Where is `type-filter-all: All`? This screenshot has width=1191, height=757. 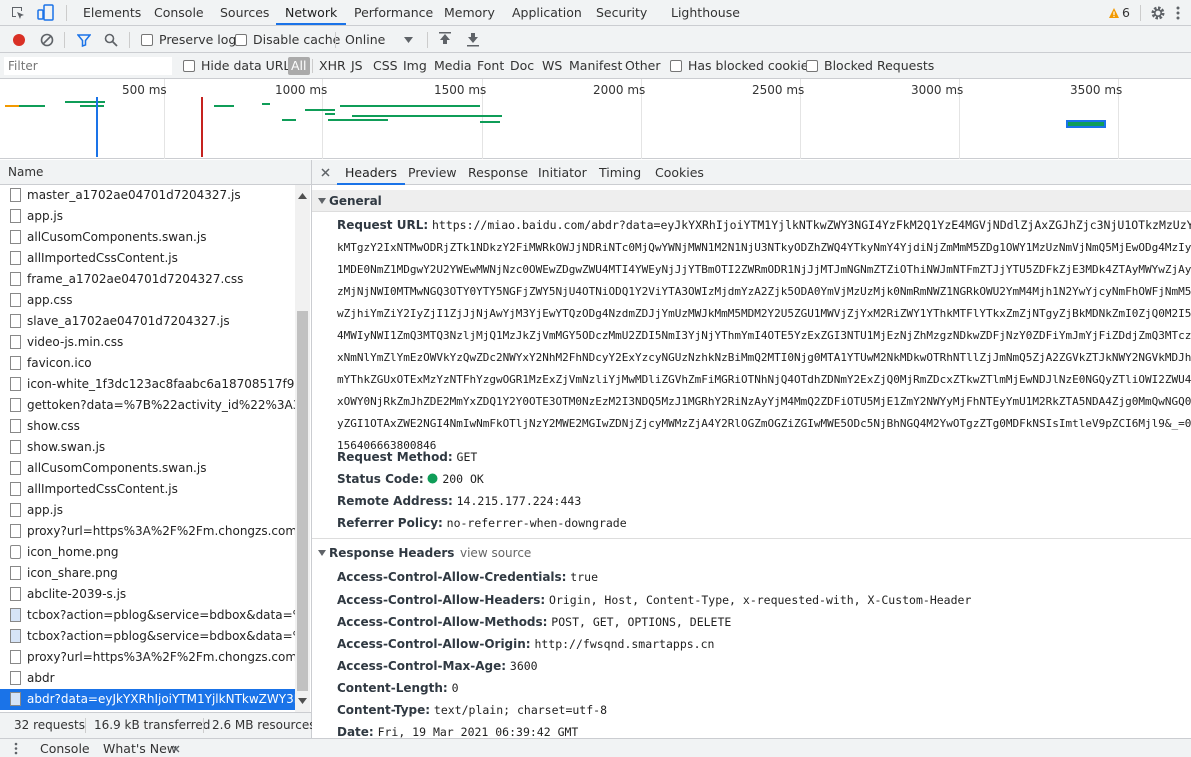 type-filter-all: All is located at coordinates (299, 66).